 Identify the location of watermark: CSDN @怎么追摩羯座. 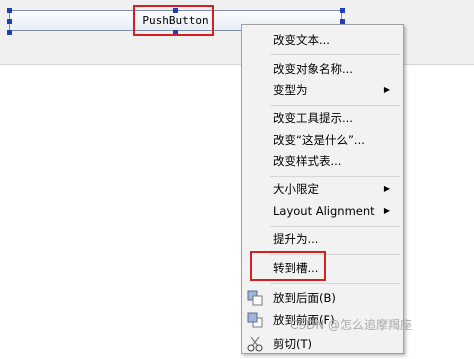
(351, 325).